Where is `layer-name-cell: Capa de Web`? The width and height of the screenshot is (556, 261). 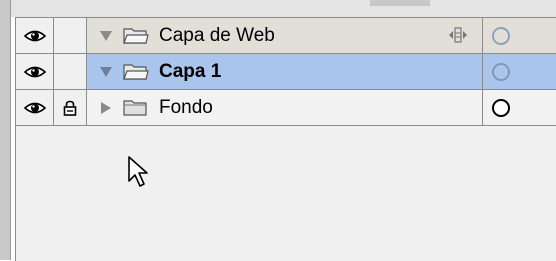
layer-name-cell: Capa de Web is located at coordinates (285, 35).